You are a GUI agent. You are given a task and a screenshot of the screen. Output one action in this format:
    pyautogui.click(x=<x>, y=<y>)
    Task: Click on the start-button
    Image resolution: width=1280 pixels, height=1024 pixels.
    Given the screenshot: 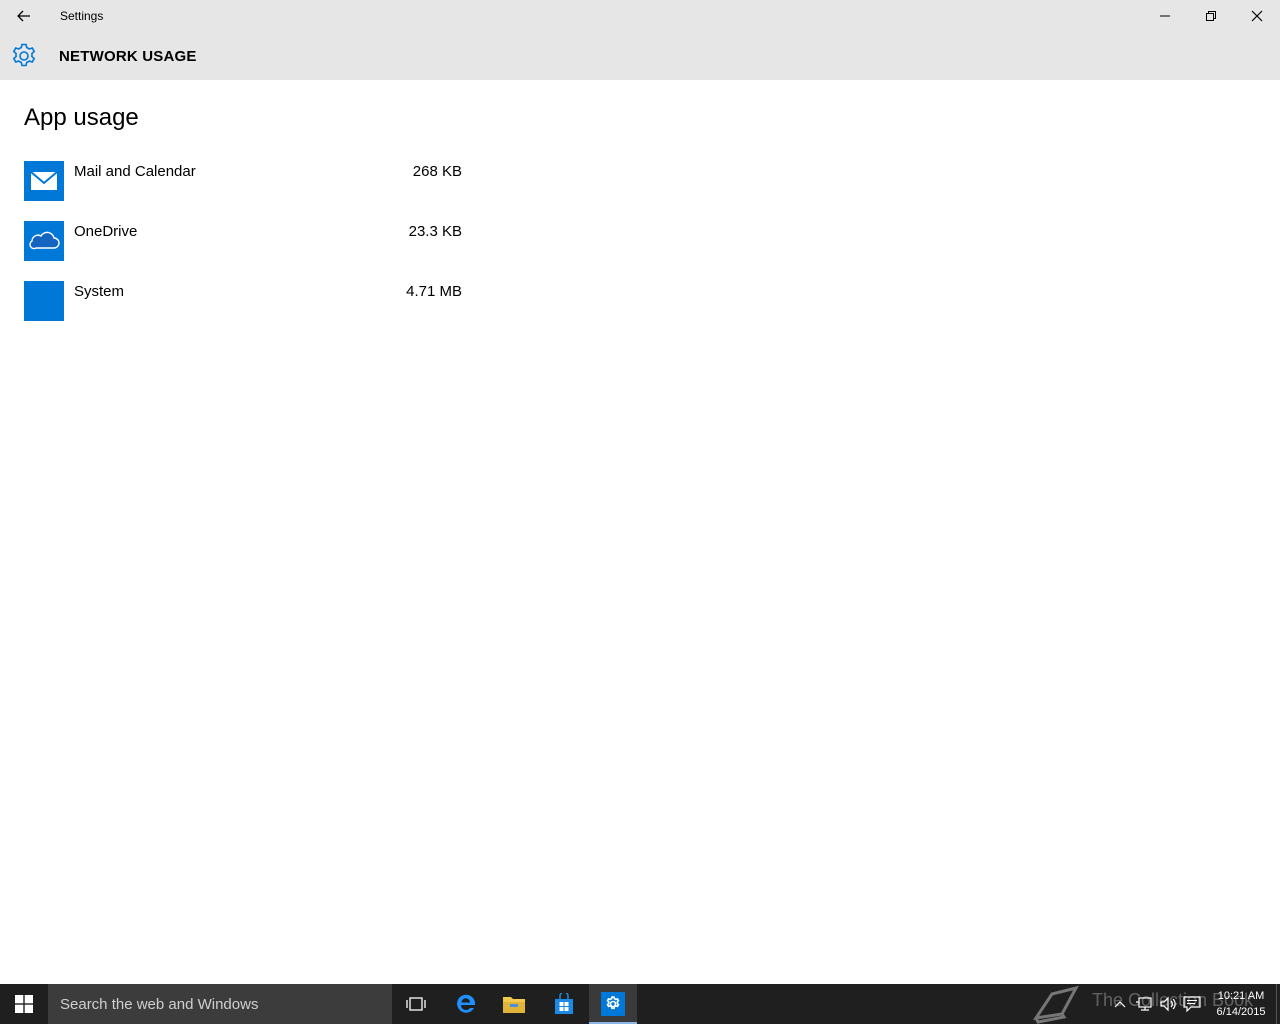 What is the action you would take?
    pyautogui.click(x=24, y=1004)
    